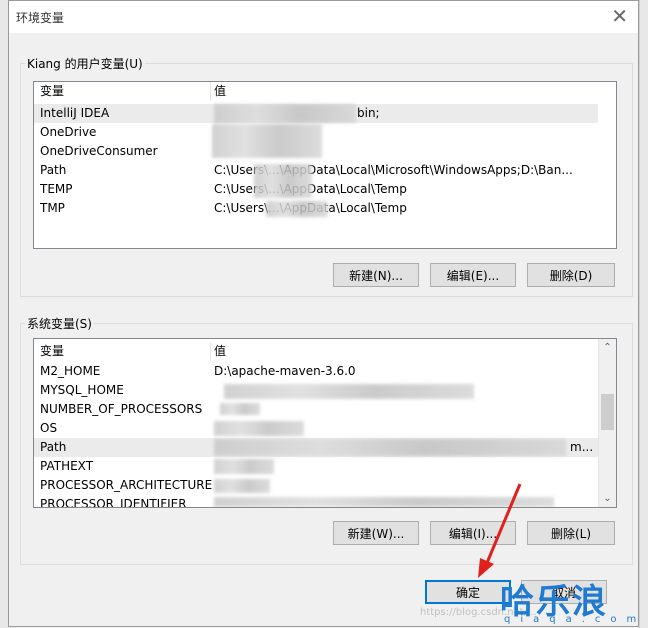 Image resolution: width=648 pixels, height=628 pixels. Describe the element at coordinates (68, 132) in the screenshot. I see `variable-name: OneDrive` at that location.